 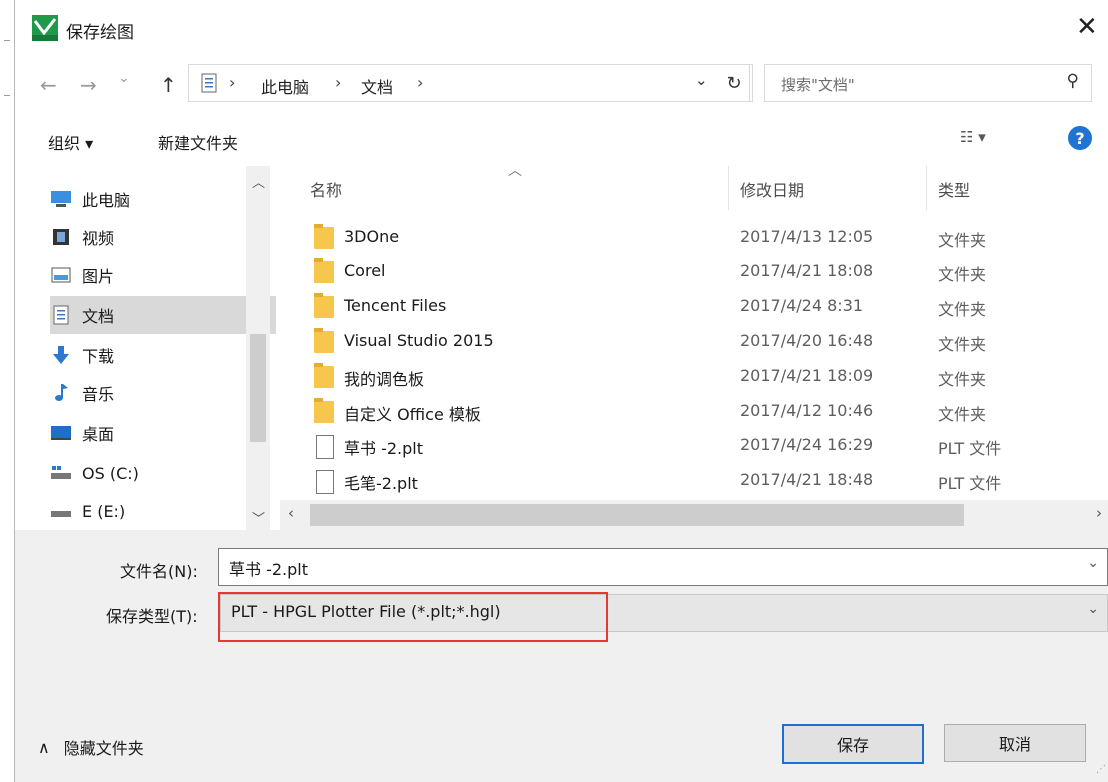 I want to click on sidebar-item-this-pc: 此电脑, so click(x=163, y=199).